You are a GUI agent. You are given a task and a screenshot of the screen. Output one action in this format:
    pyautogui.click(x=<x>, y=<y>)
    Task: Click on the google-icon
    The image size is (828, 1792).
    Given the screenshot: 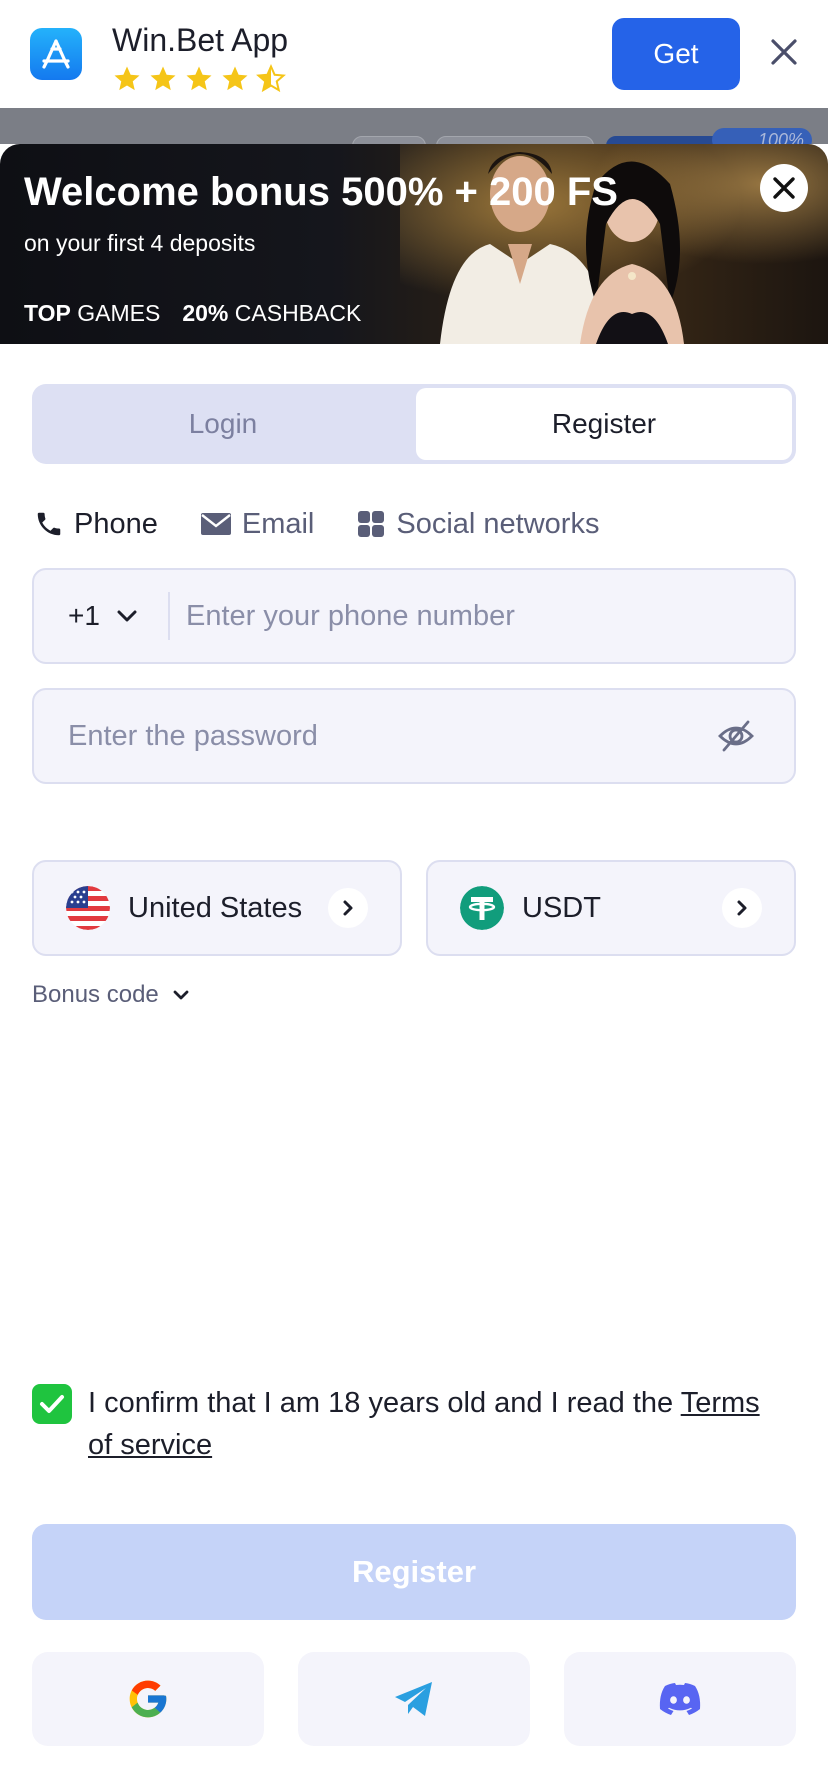 What is the action you would take?
    pyautogui.click(x=148, y=1699)
    